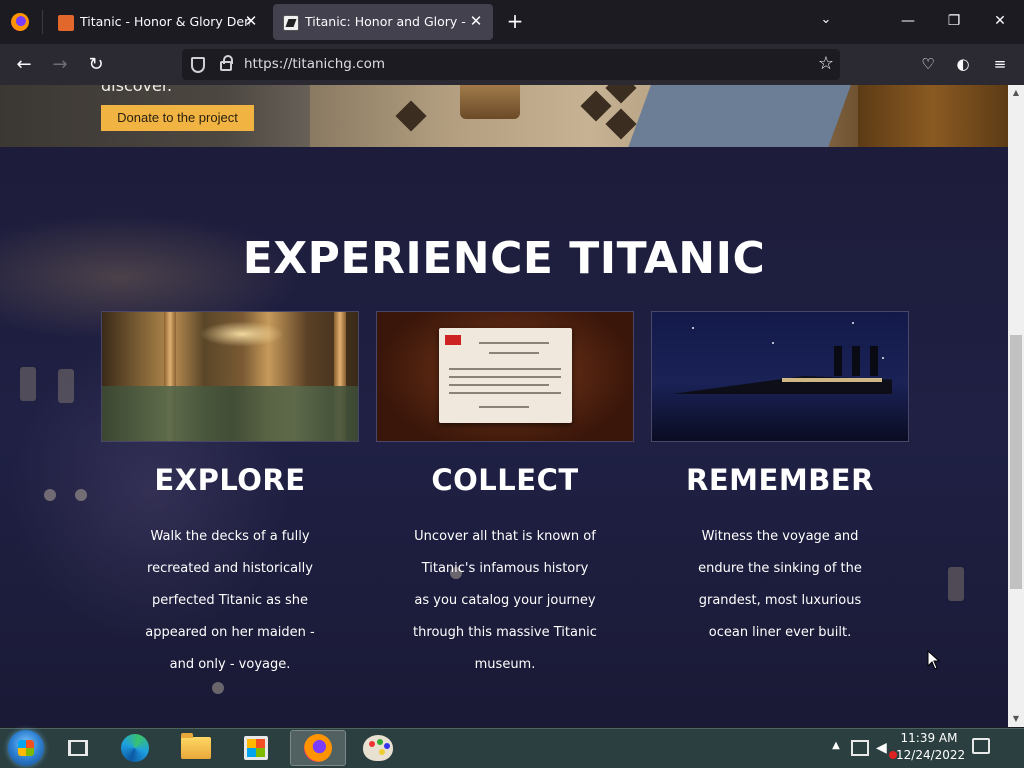 The height and width of the screenshot is (768, 1024). I want to click on edge-button, so click(135, 748).